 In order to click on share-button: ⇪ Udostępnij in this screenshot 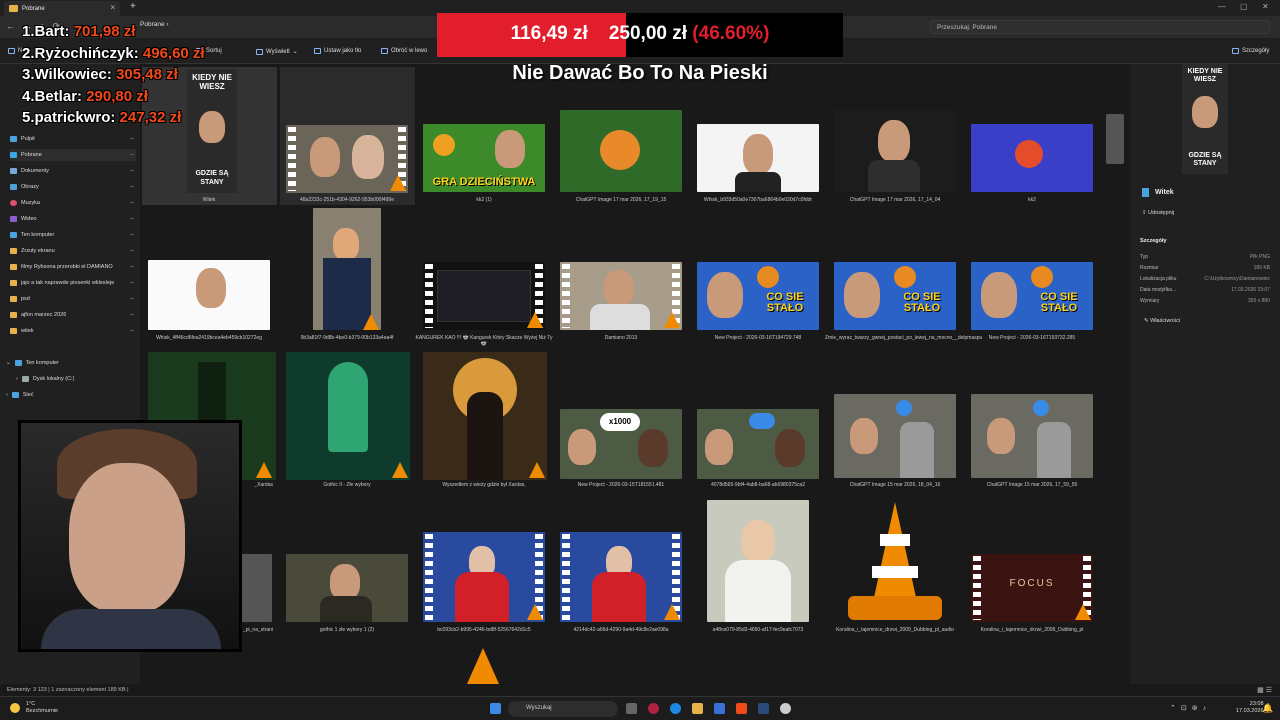, I will do `click(1158, 213)`.